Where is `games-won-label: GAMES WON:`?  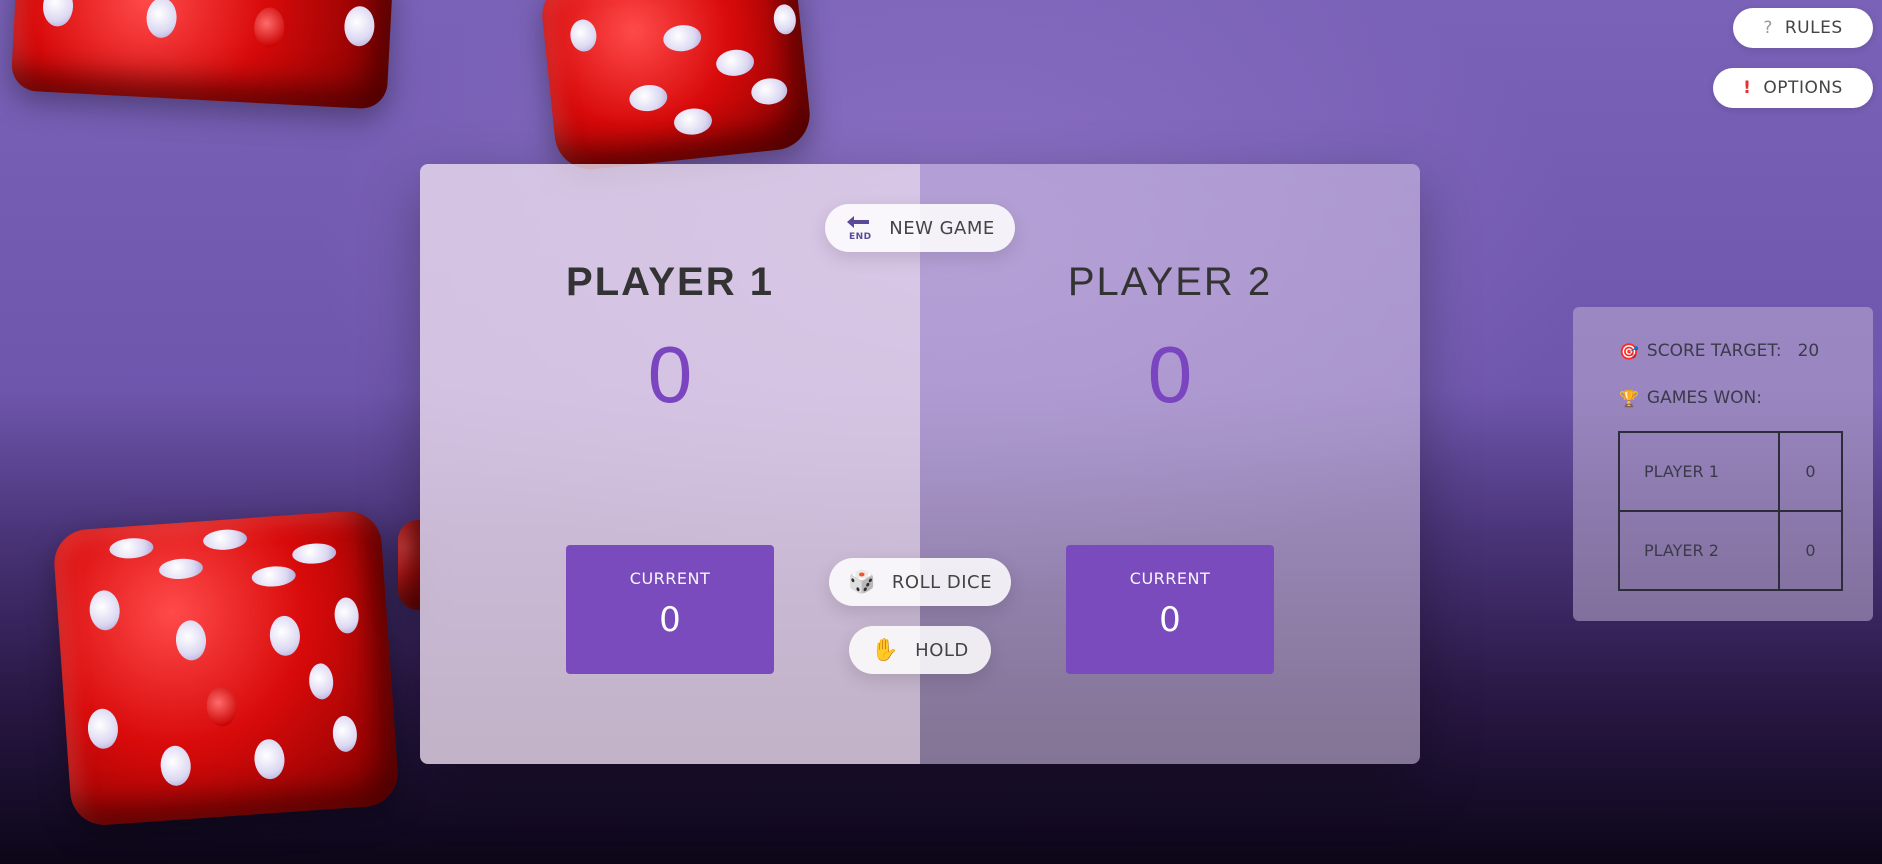
games-won-label: GAMES WON: is located at coordinates (1704, 398).